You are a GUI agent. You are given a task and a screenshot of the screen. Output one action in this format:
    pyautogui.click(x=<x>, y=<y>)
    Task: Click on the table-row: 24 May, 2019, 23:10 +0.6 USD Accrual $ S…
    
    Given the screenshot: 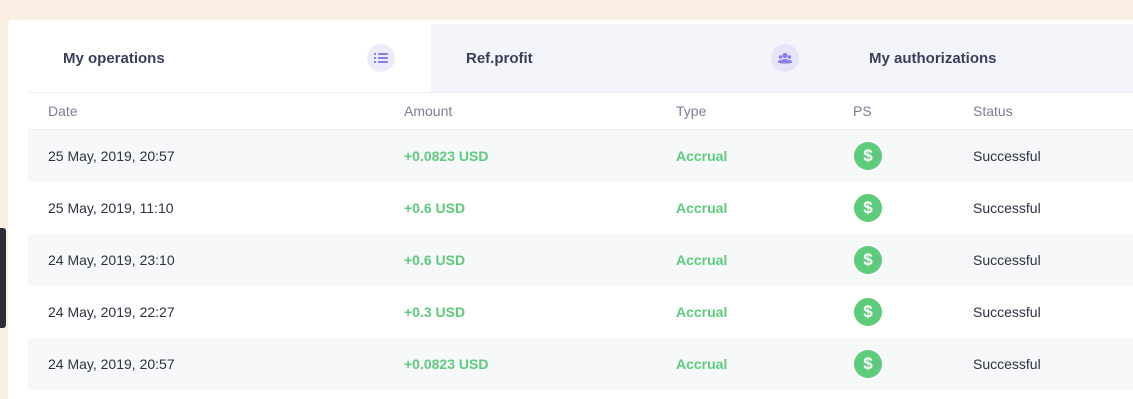 What is the action you would take?
    pyautogui.click(x=580, y=260)
    